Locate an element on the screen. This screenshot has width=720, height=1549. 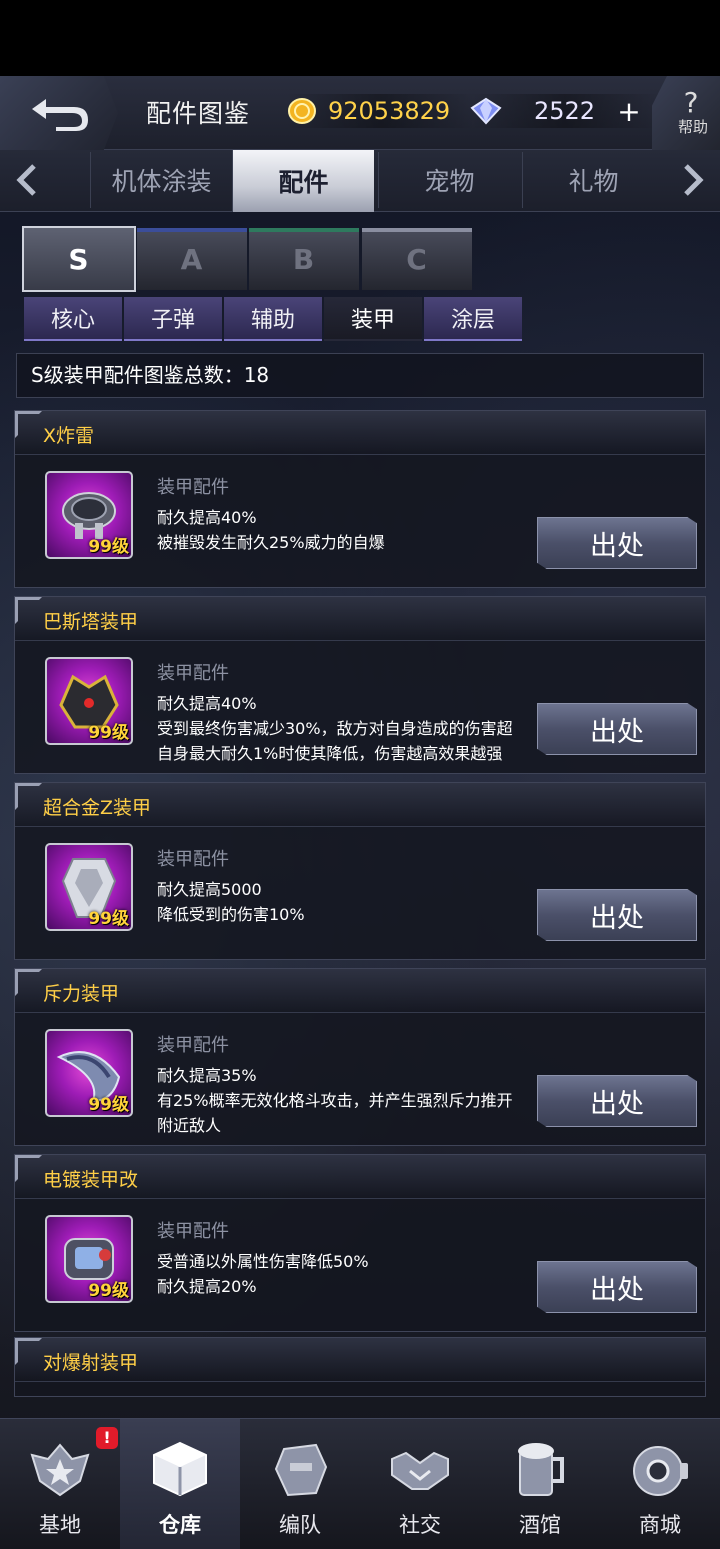
category-tab-bar: 机体涂装 配件 宠物 礼物 is located at coordinates (360, 181).